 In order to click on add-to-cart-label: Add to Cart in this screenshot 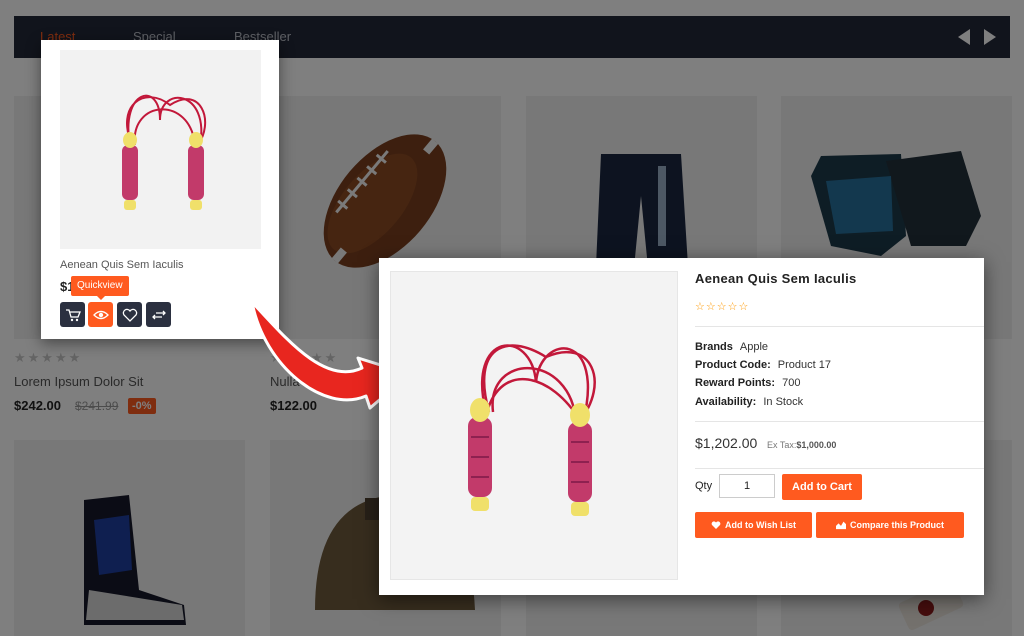, I will do `click(822, 487)`.